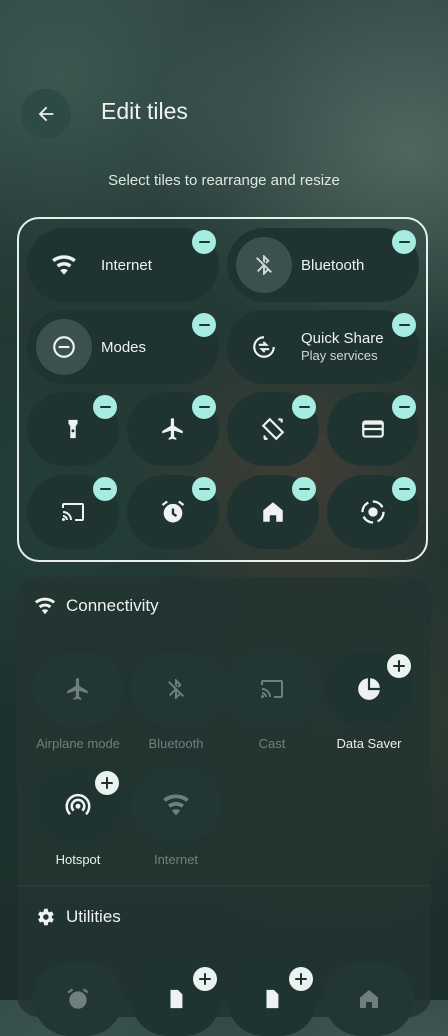 This screenshot has height=1036, width=448. I want to click on tile-title: Quick Share, so click(342, 338).